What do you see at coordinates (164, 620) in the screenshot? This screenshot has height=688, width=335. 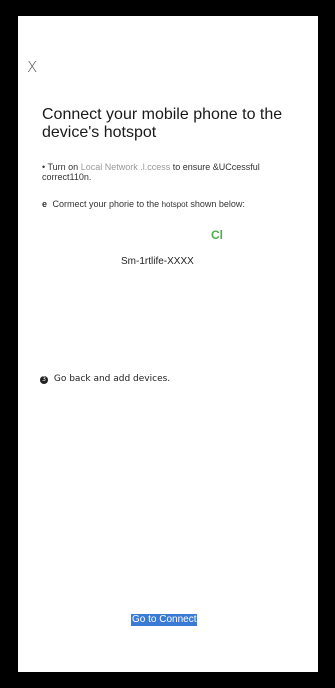 I see `go-to-connect-button: Go to Connect` at bounding box center [164, 620].